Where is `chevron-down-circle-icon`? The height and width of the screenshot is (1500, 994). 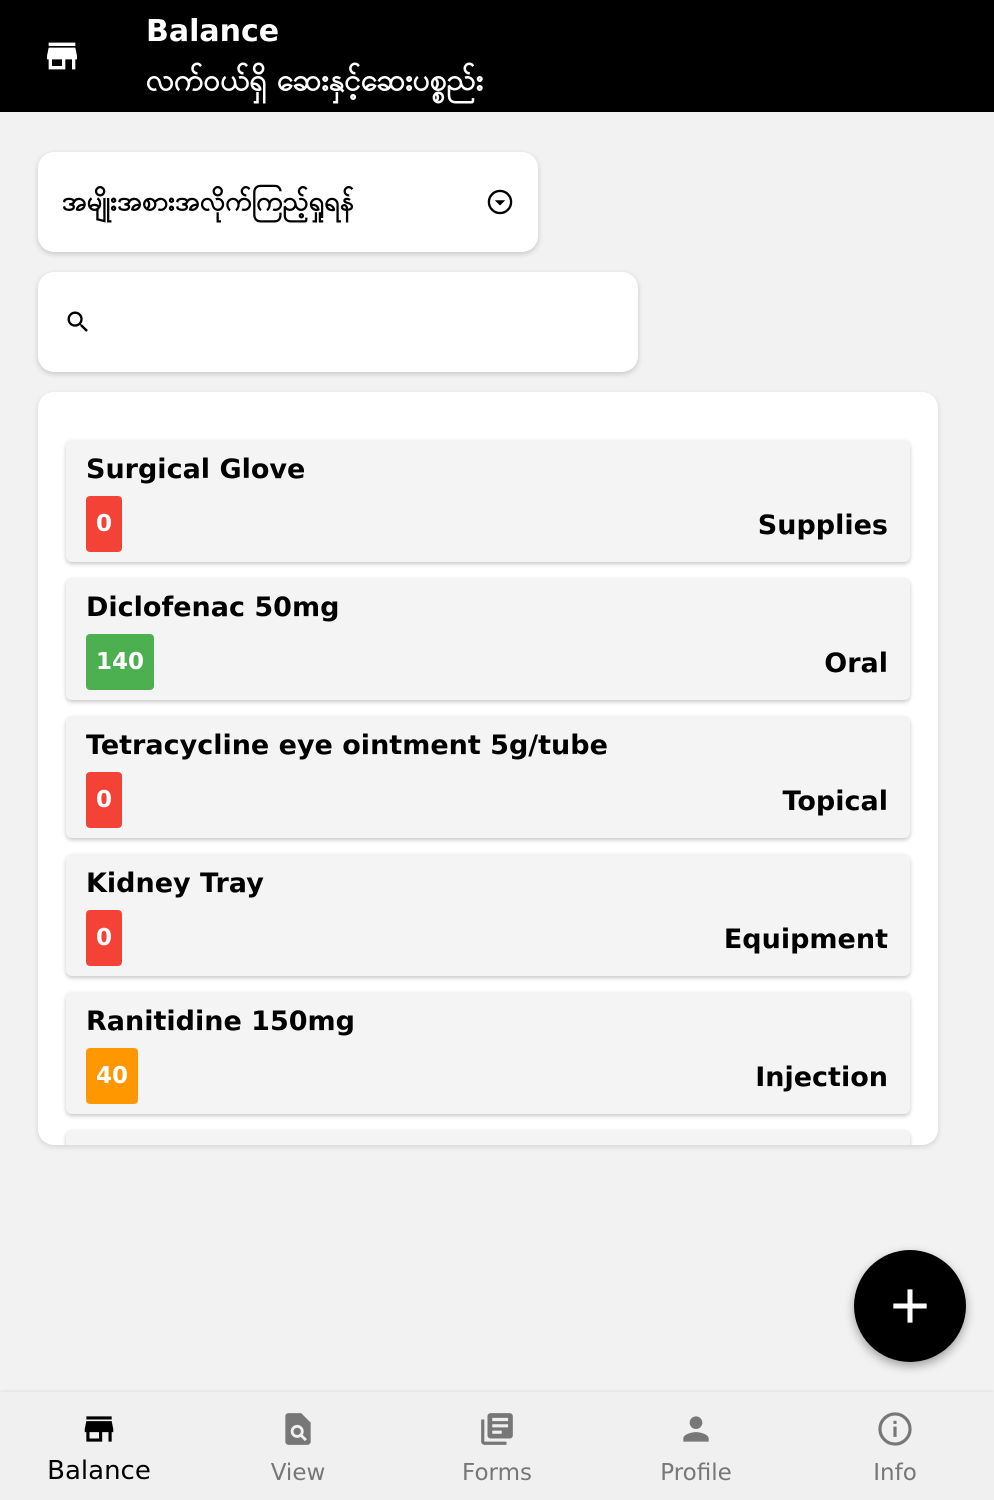
chevron-down-circle-icon is located at coordinates (500, 202).